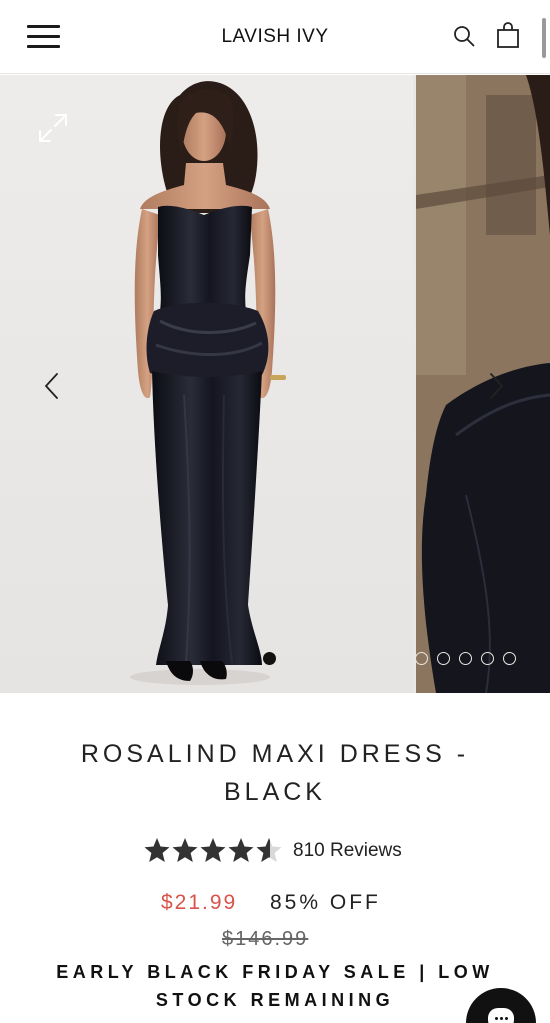 The width and height of the screenshot is (550, 1023). Describe the element at coordinates (508, 35) in the screenshot. I see `shopping-bag-icon` at that location.